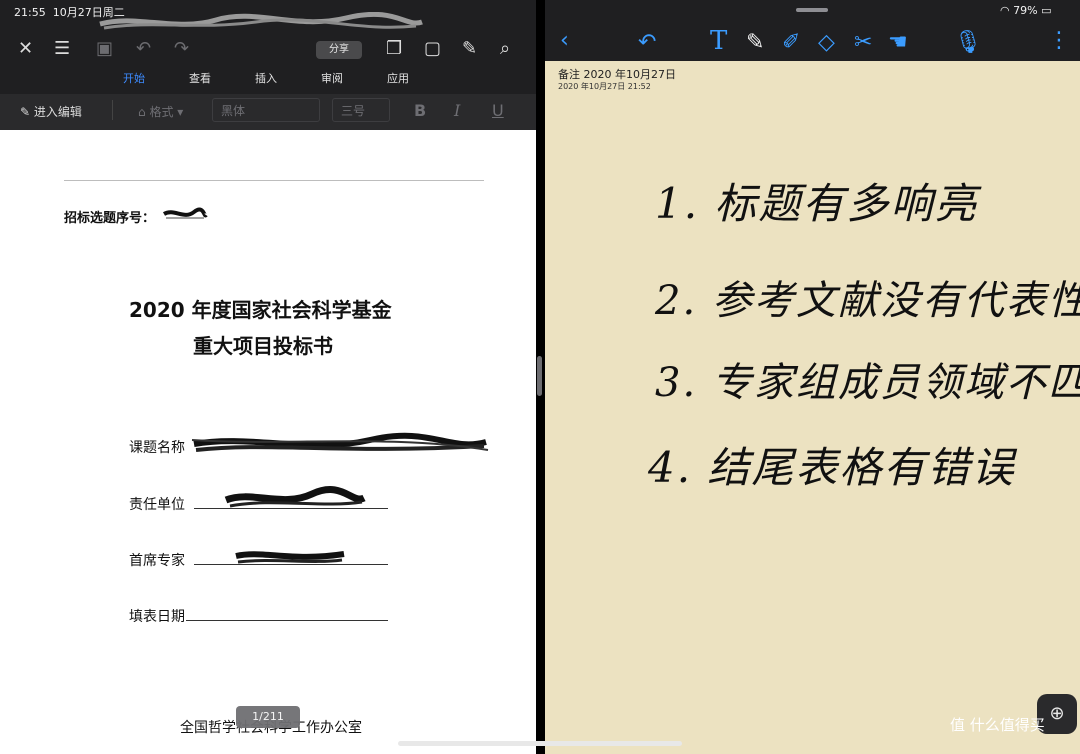 Image resolution: width=1080 pixels, height=754 pixels. I want to click on save-icon: ▣, so click(104, 49).